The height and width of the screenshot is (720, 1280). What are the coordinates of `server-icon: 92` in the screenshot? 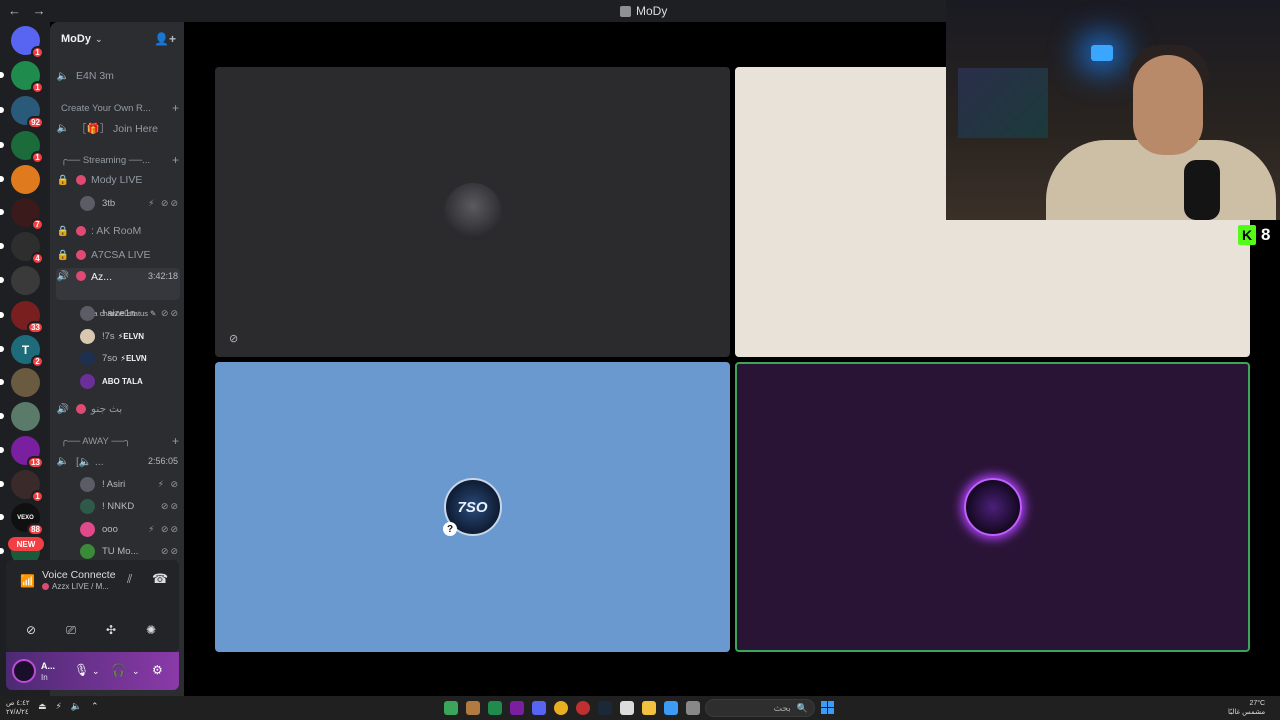 It's located at (27, 112).